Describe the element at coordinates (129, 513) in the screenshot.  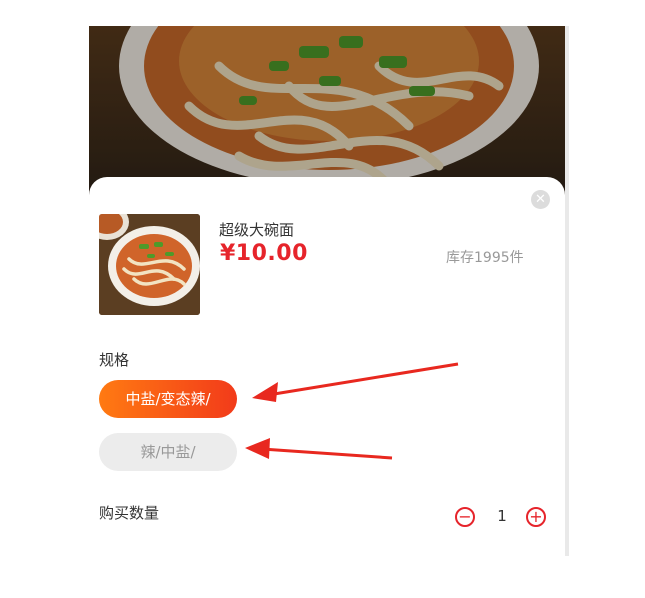
I see `quantity-label: 购买数量` at that location.